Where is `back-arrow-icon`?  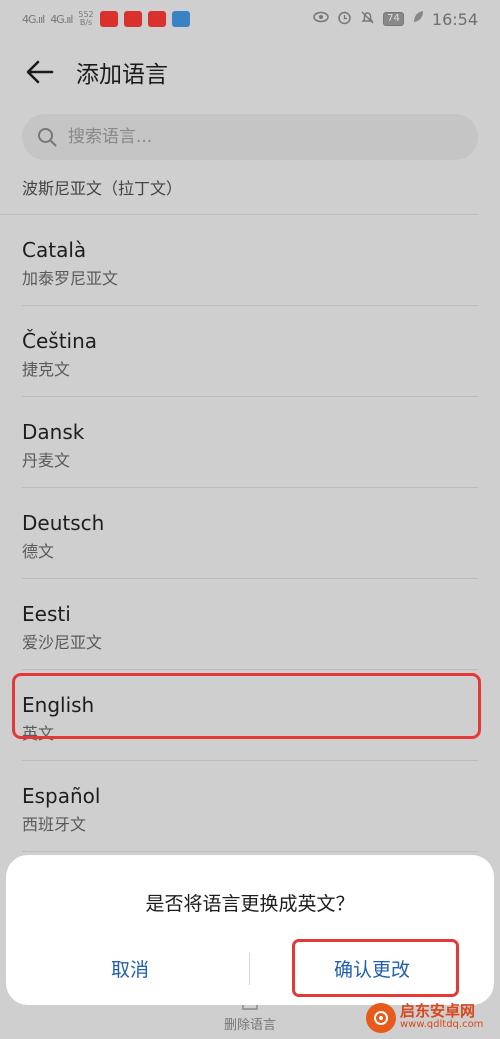
back-arrow-icon is located at coordinates (40, 72).